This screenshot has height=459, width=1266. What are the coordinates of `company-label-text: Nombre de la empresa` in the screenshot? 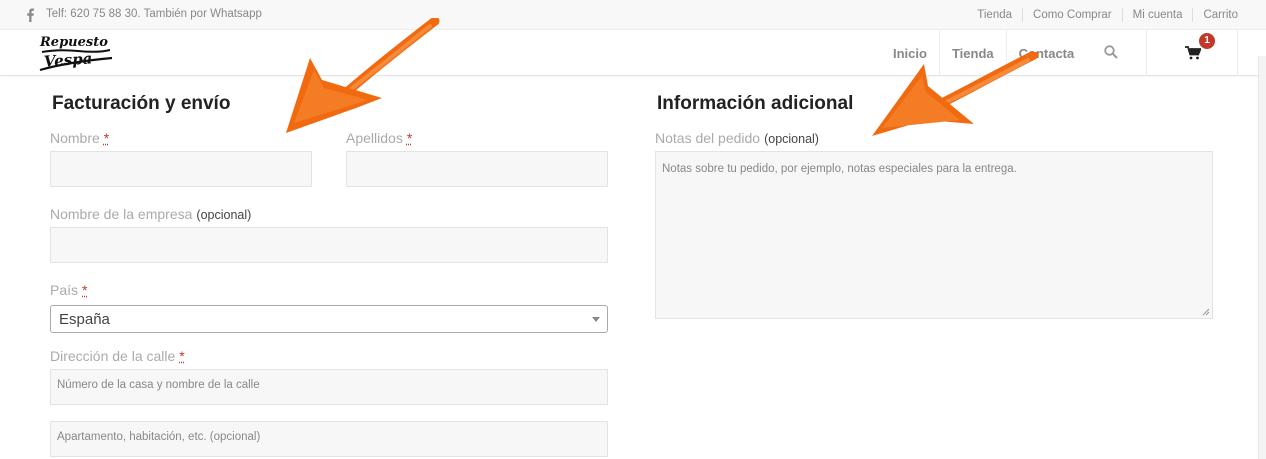 It's located at (121, 214).